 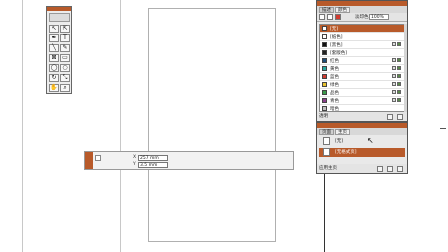 I want to click on master-item-blank: [无格式页], so click(x=362, y=152).